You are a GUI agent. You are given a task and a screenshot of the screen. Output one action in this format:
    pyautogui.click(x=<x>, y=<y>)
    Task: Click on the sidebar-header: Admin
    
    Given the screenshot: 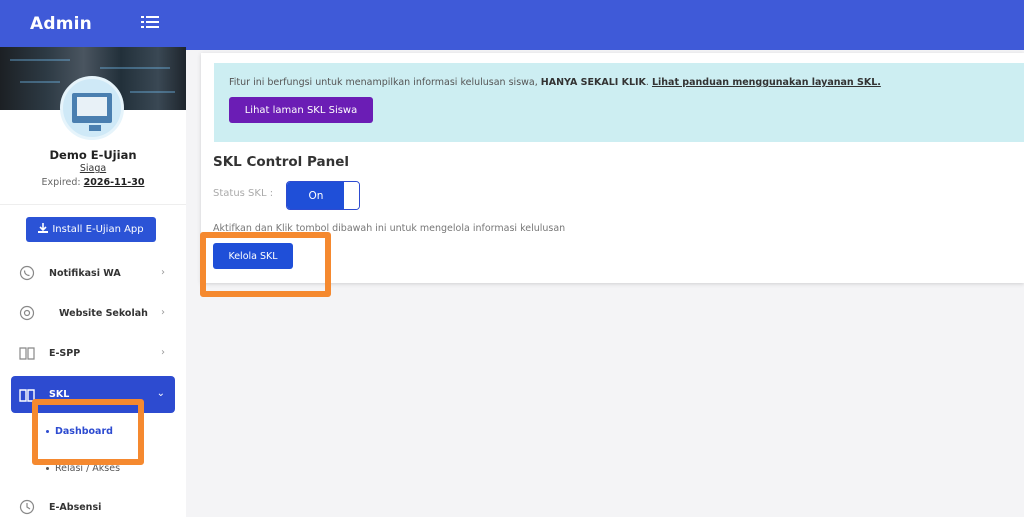 What is the action you would take?
    pyautogui.click(x=93, y=23)
    